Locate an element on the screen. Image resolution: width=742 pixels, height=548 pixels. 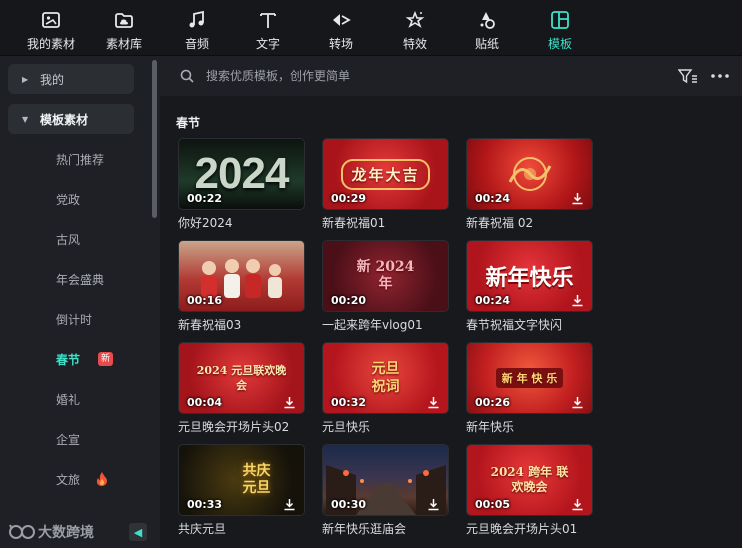
template-name: 一起来跨年vlog01 is located at coordinates (372, 325).